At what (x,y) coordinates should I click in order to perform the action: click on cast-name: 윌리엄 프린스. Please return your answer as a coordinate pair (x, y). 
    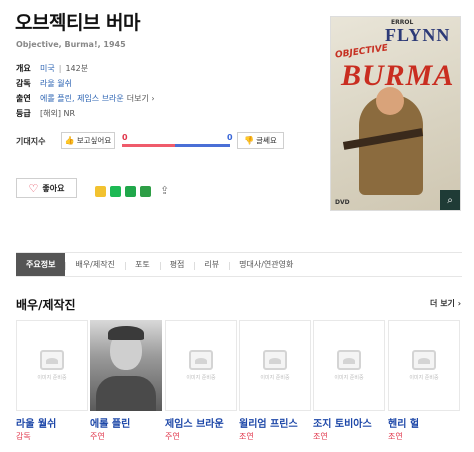
    Looking at the image, I should click on (268, 422).